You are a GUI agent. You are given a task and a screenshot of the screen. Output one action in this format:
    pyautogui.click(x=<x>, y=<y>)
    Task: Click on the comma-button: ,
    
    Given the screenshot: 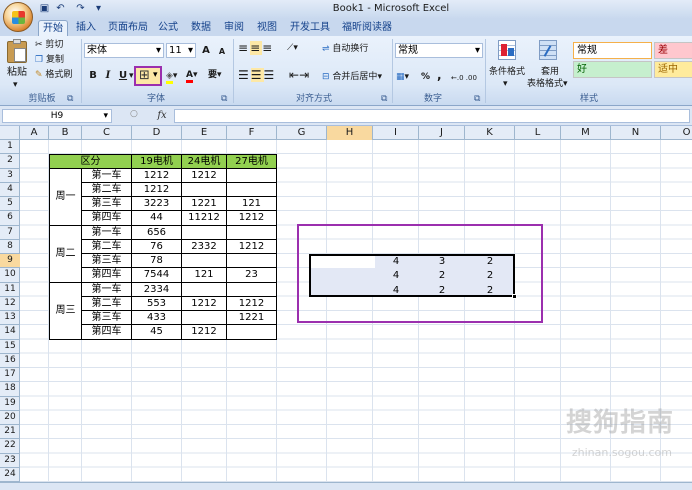 What is the action you would take?
    pyautogui.click(x=439, y=75)
    